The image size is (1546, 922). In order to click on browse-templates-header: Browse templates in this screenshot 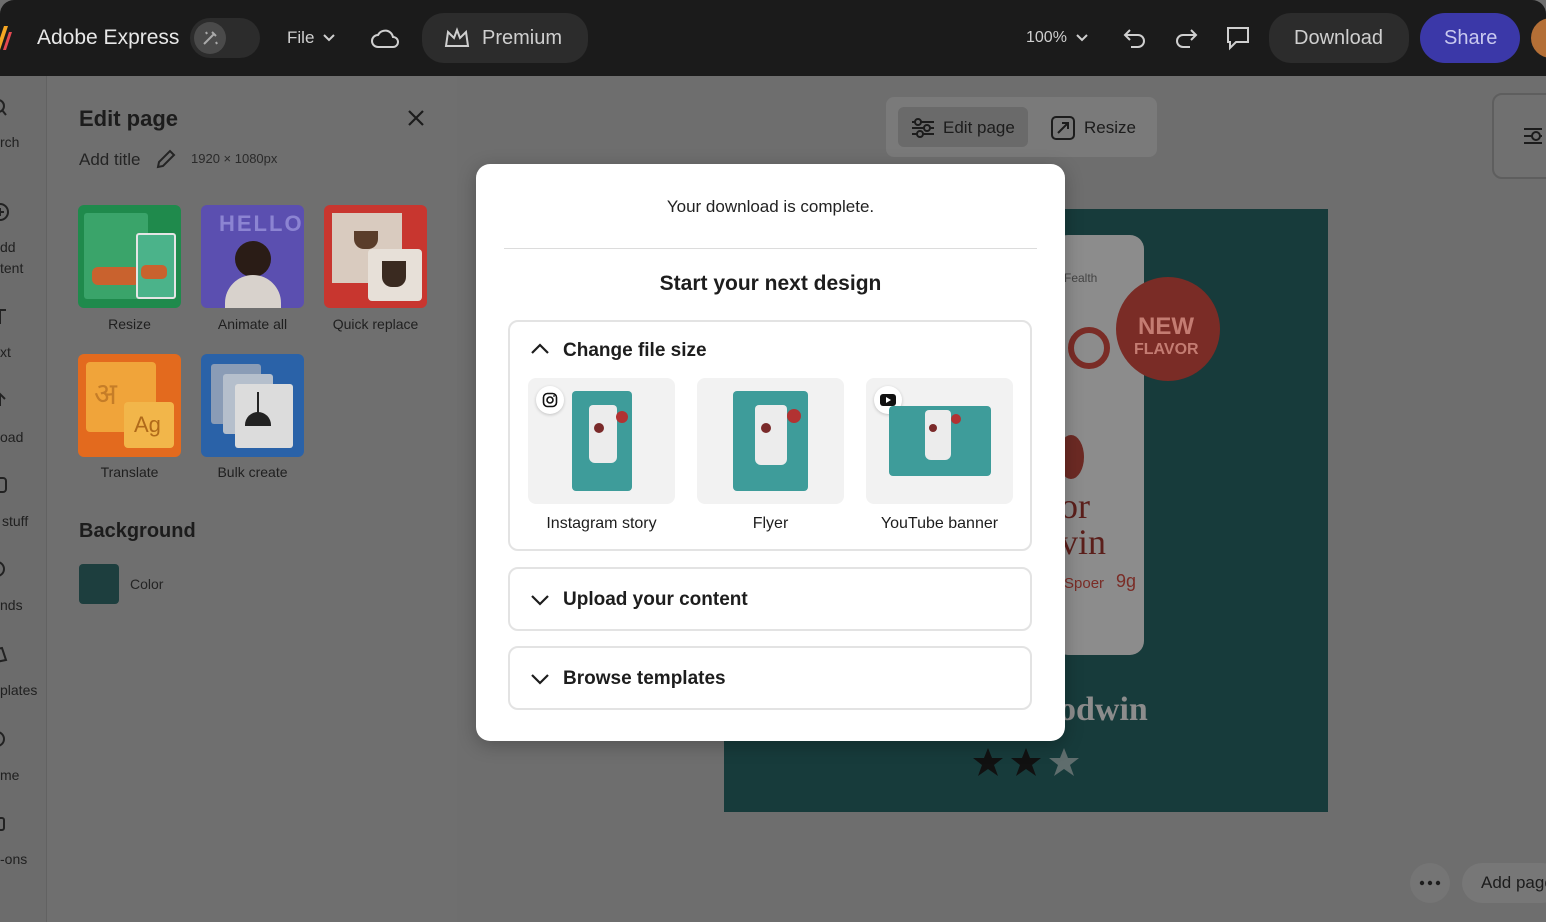, I will do `click(644, 678)`.